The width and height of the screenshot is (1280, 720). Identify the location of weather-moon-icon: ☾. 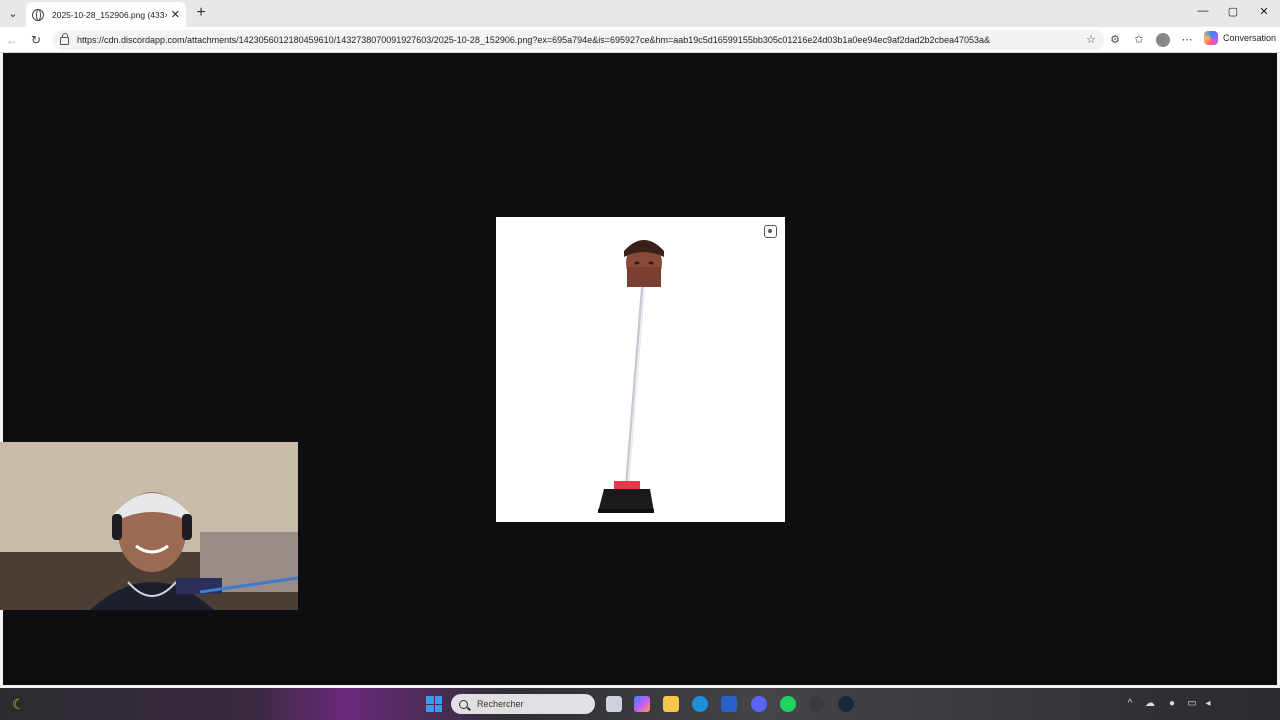
(20, 704).